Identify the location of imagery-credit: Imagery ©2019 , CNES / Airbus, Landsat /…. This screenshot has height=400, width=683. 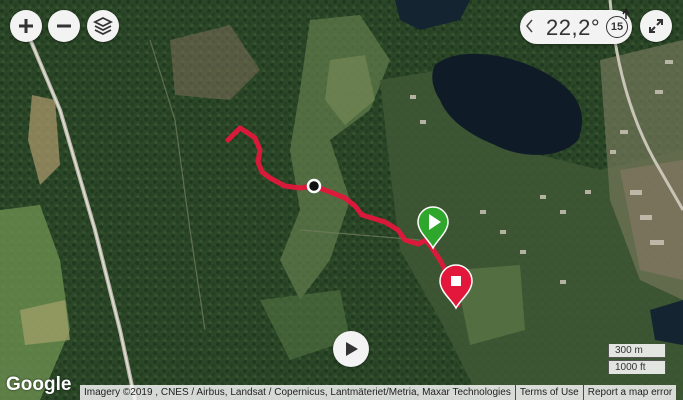
(297, 392).